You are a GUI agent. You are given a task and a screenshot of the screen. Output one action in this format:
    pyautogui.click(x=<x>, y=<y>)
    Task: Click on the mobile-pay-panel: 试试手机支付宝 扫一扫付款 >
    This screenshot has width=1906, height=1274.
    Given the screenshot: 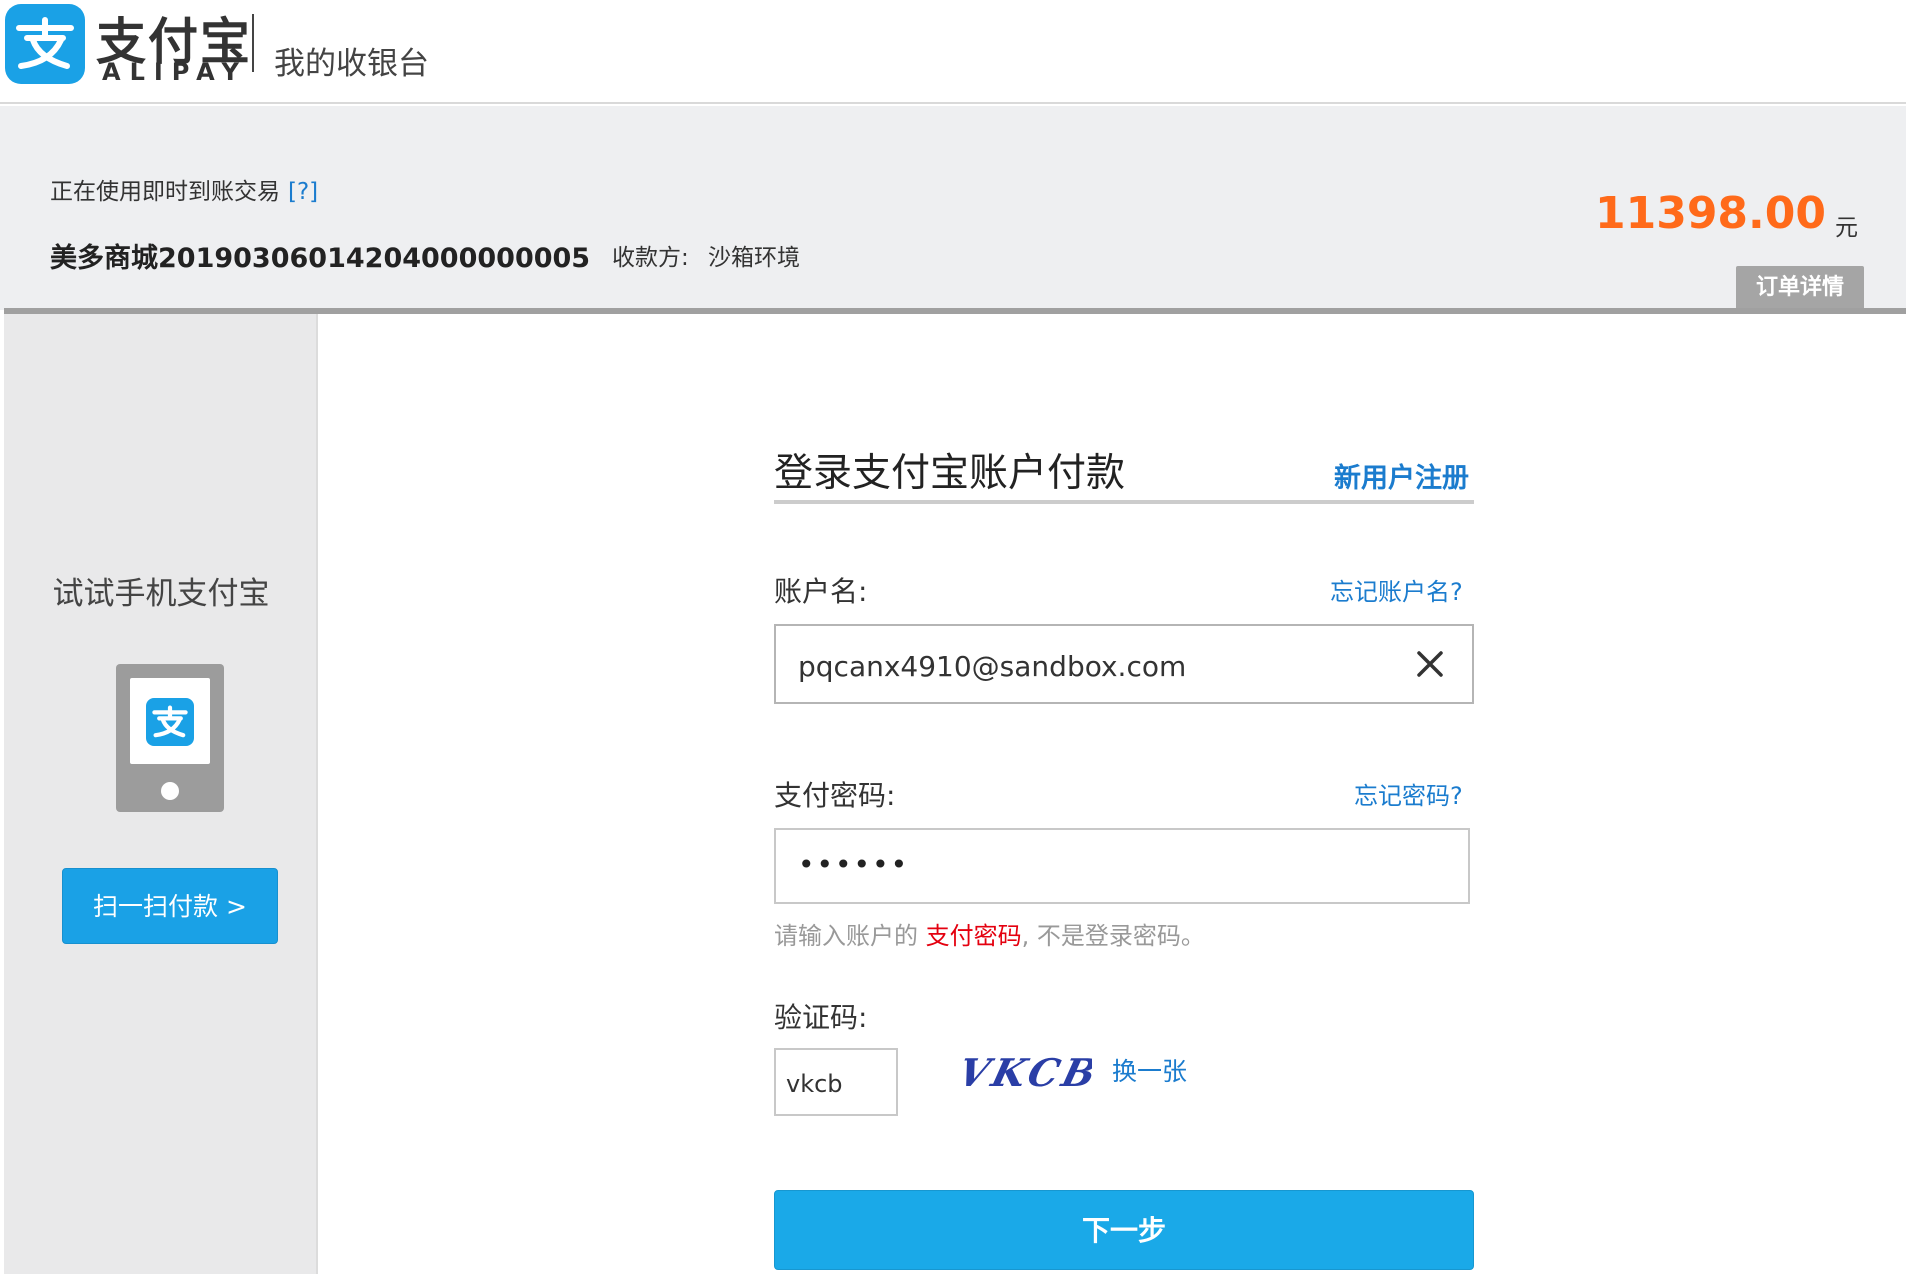 What is the action you would take?
    pyautogui.click(x=161, y=794)
    